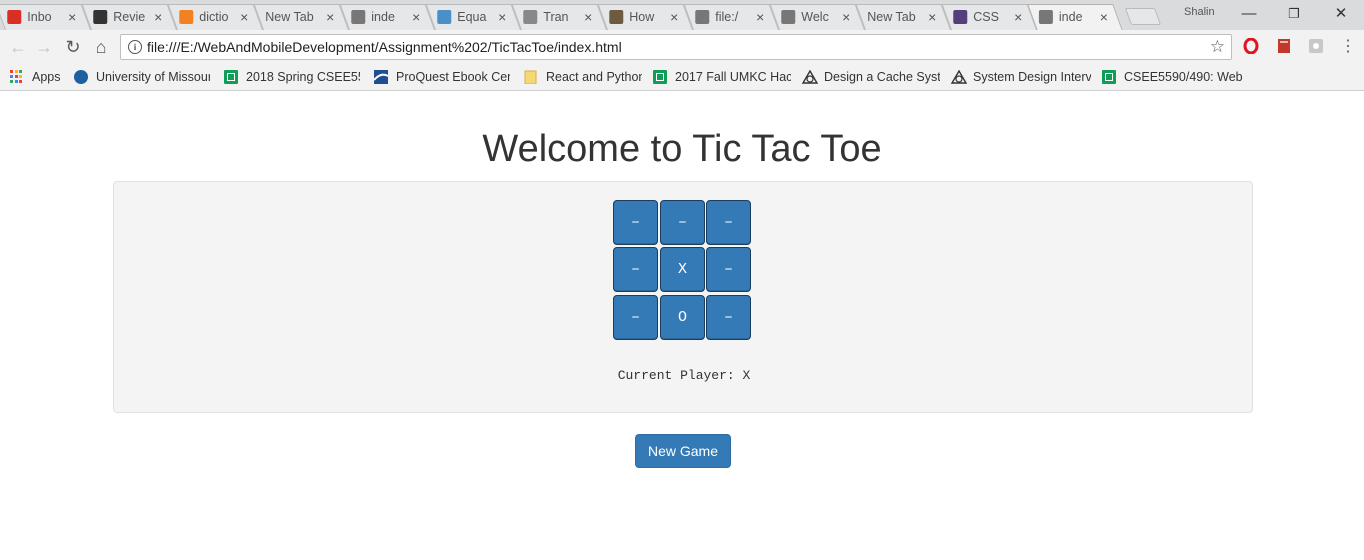  Describe the element at coordinates (14, 17) in the screenshot. I see `gmail-icon` at that location.